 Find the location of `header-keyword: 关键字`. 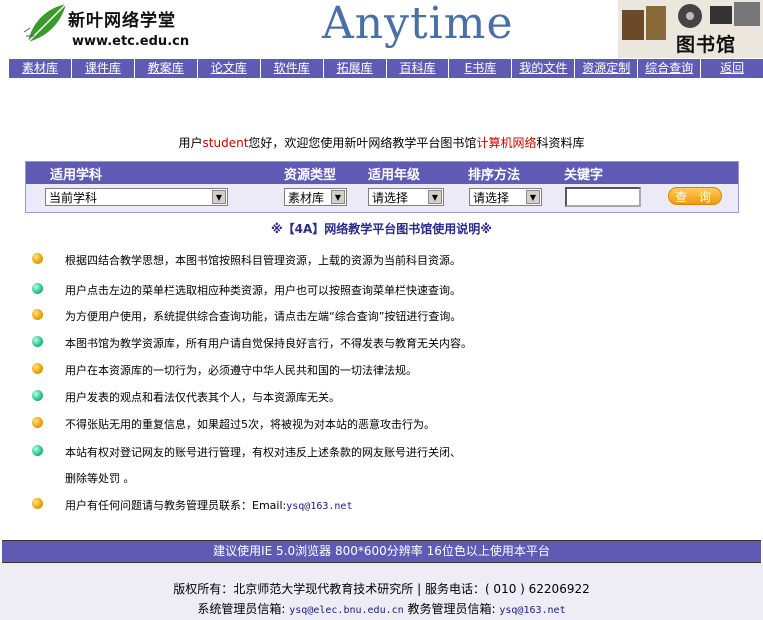

header-keyword: 关键字 is located at coordinates (584, 175).